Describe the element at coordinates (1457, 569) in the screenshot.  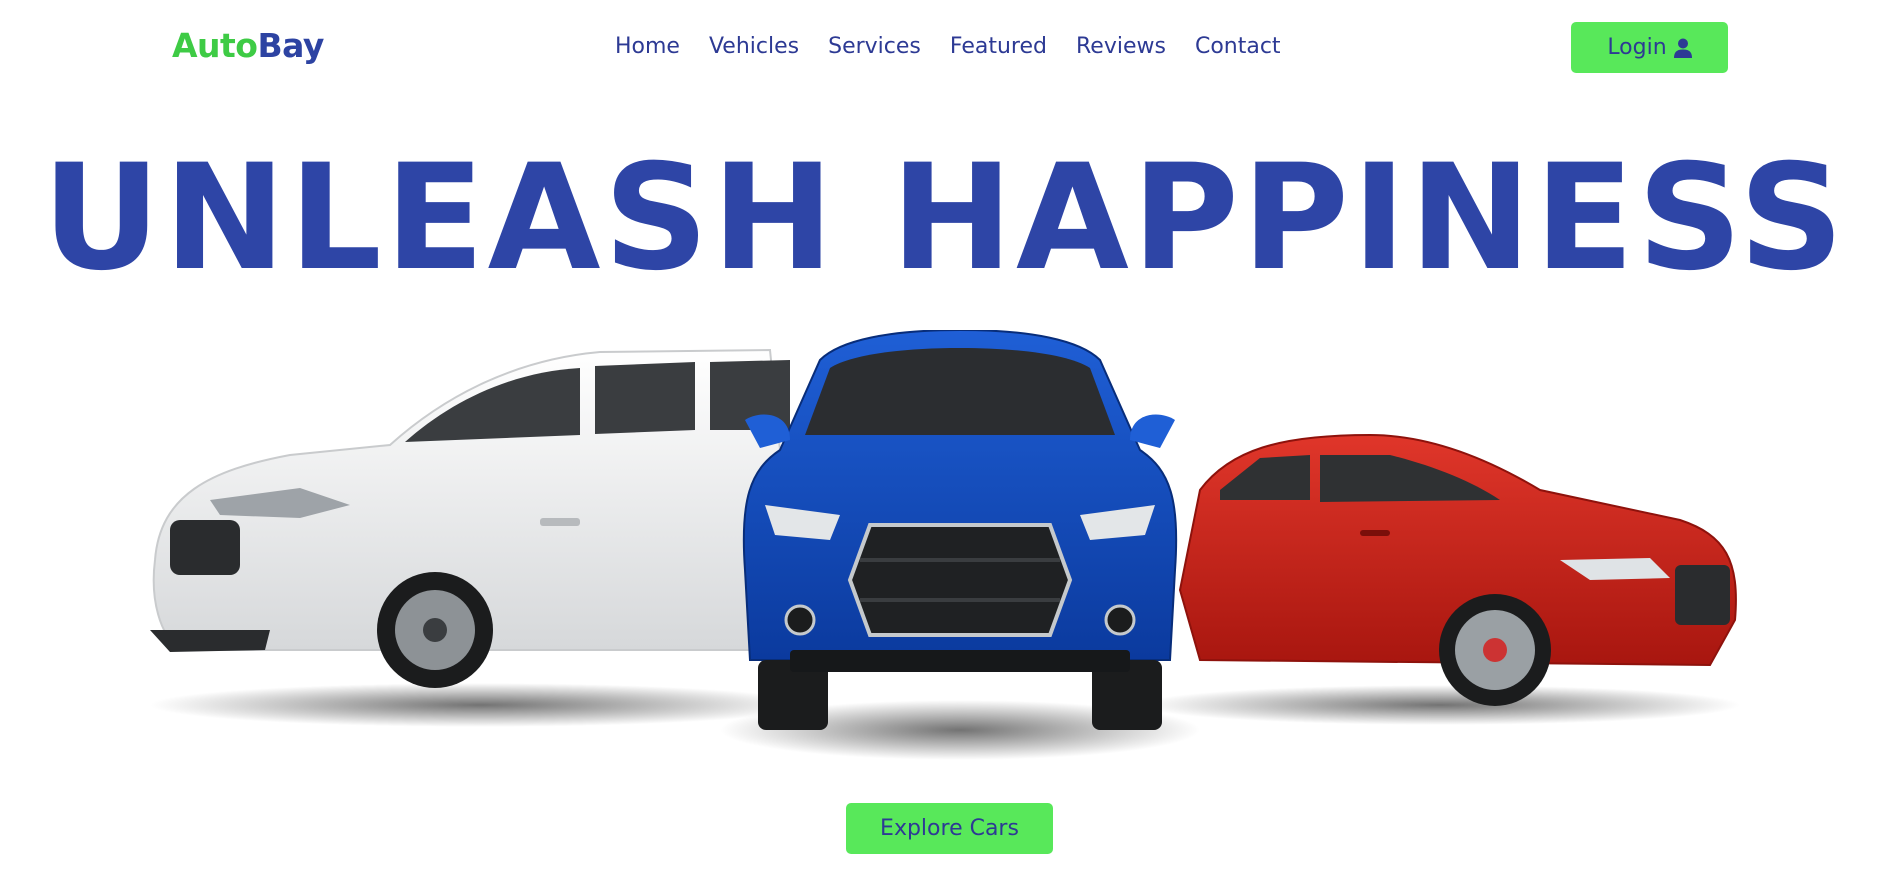
I see `red-sedan` at that location.